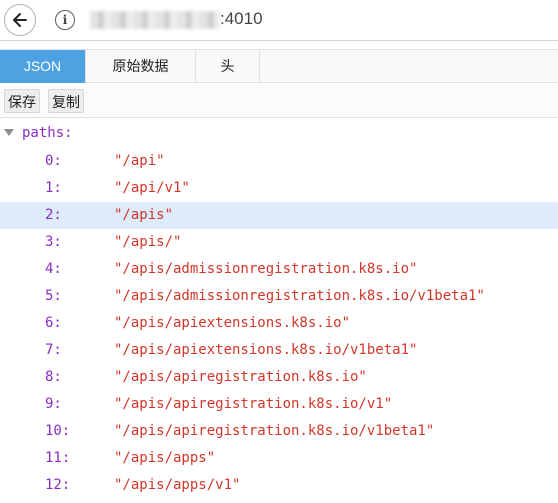  Describe the element at coordinates (279, 134) in the screenshot. I see `tree-root-row: paths:` at that location.